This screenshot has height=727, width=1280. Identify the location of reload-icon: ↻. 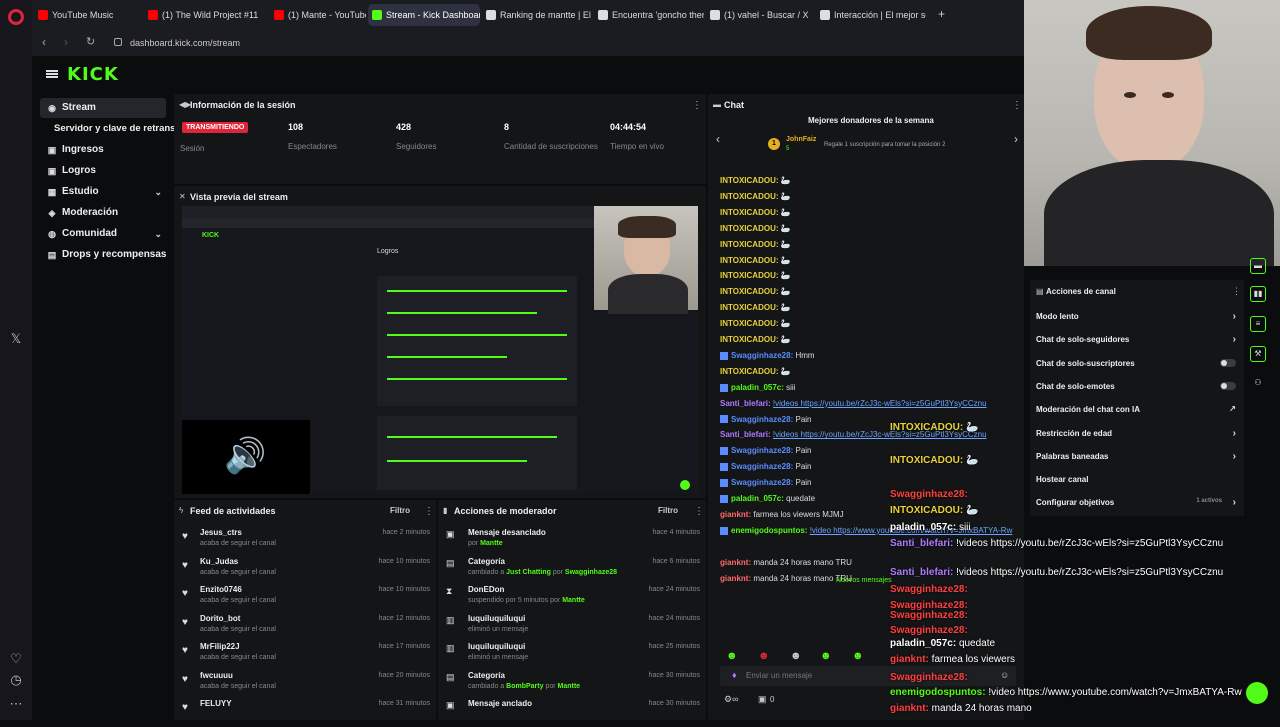
(90, 41).